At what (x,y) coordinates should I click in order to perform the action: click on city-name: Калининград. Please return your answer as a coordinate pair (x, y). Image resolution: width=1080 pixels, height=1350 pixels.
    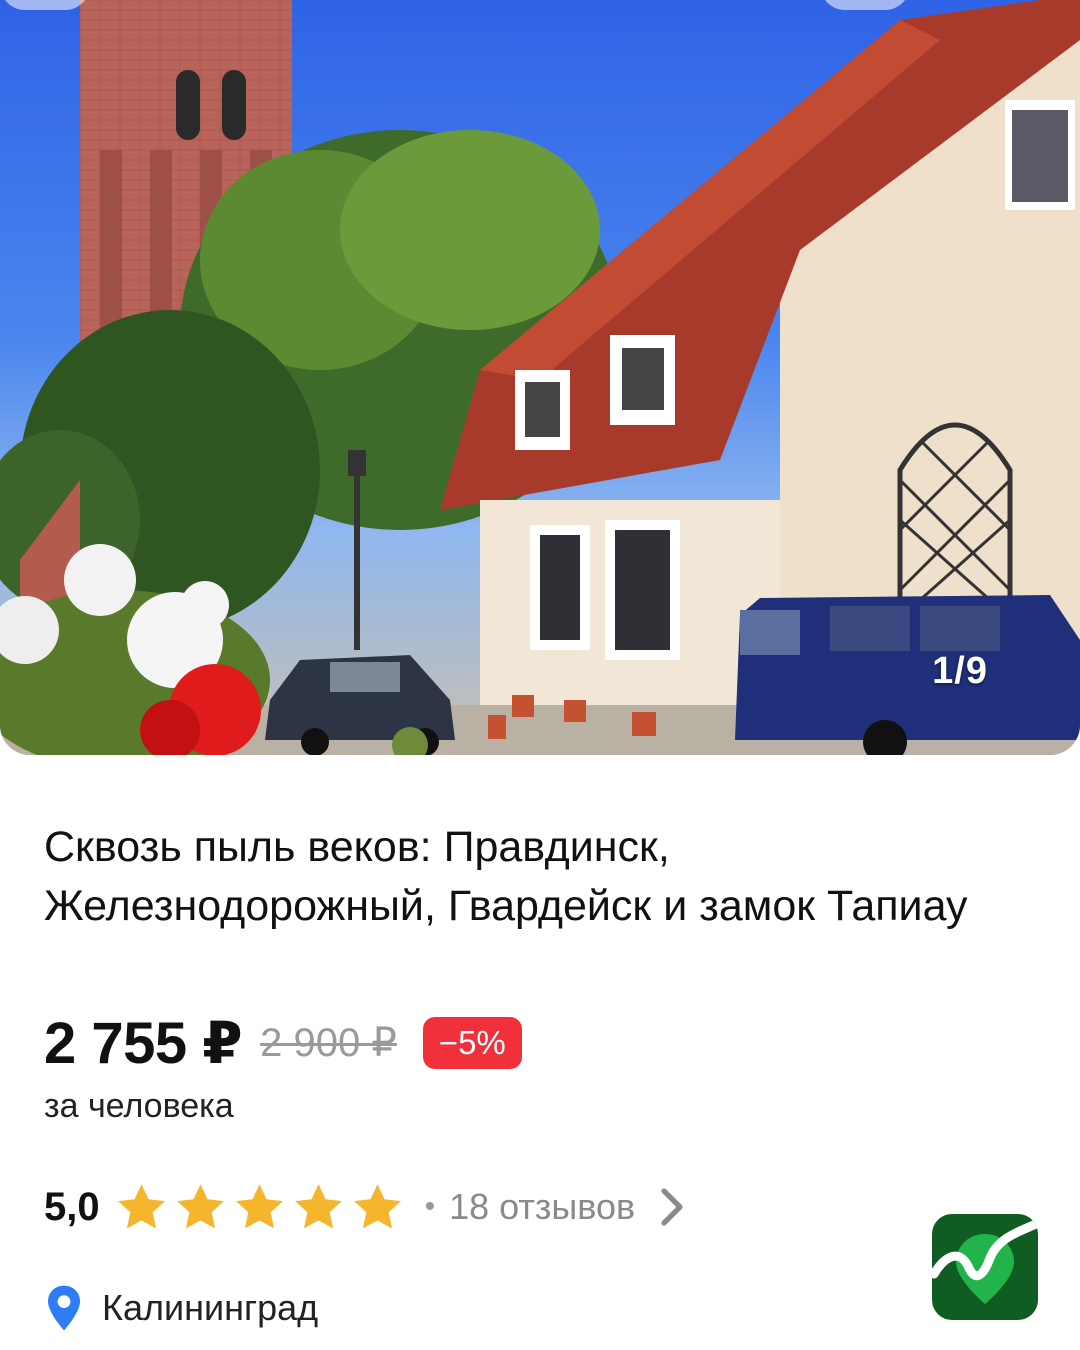
    Looking at the image, I should click on (210, 1307).